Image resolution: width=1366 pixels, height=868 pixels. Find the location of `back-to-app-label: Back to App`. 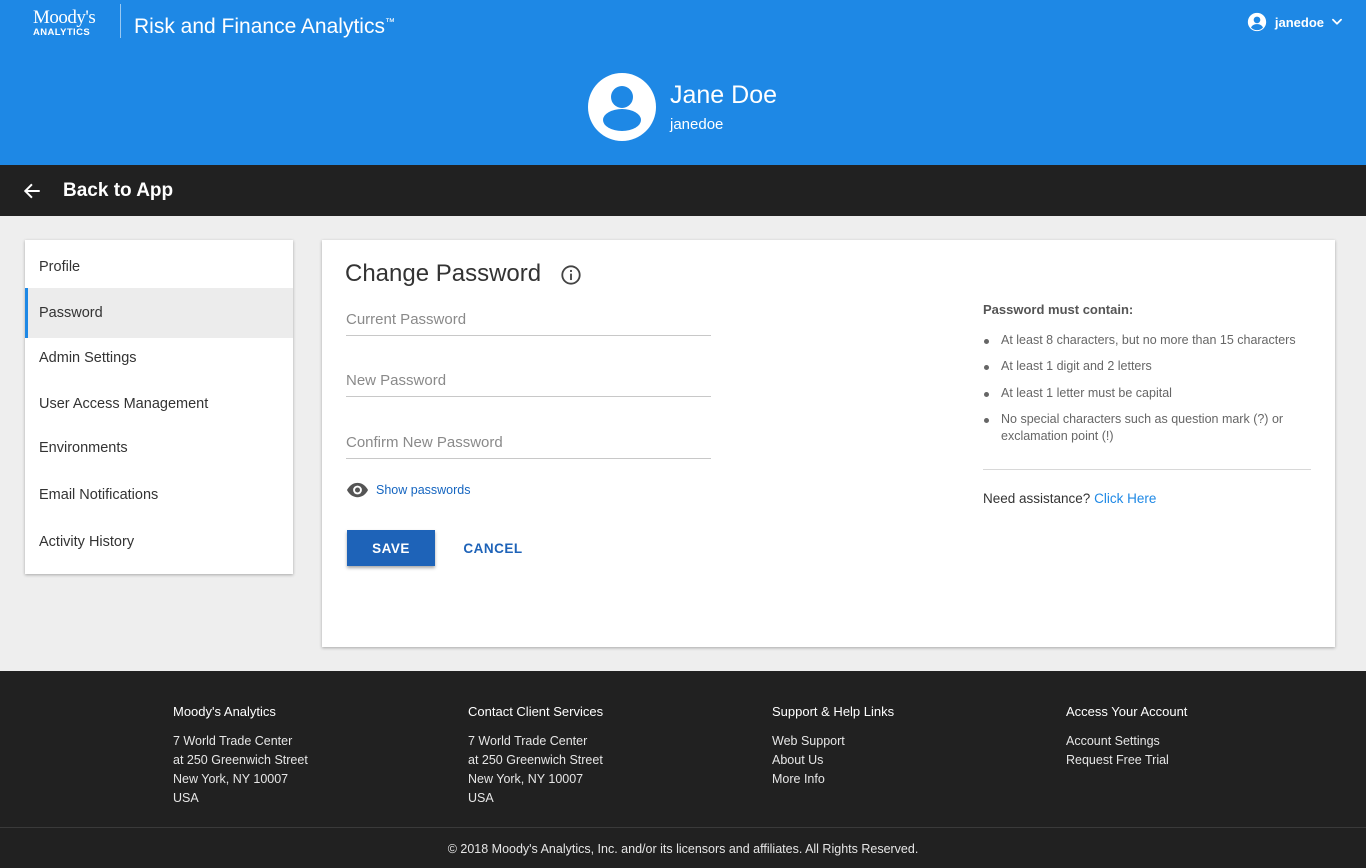

back-to-app-label: Back to App is located at coordinates (118, 190).